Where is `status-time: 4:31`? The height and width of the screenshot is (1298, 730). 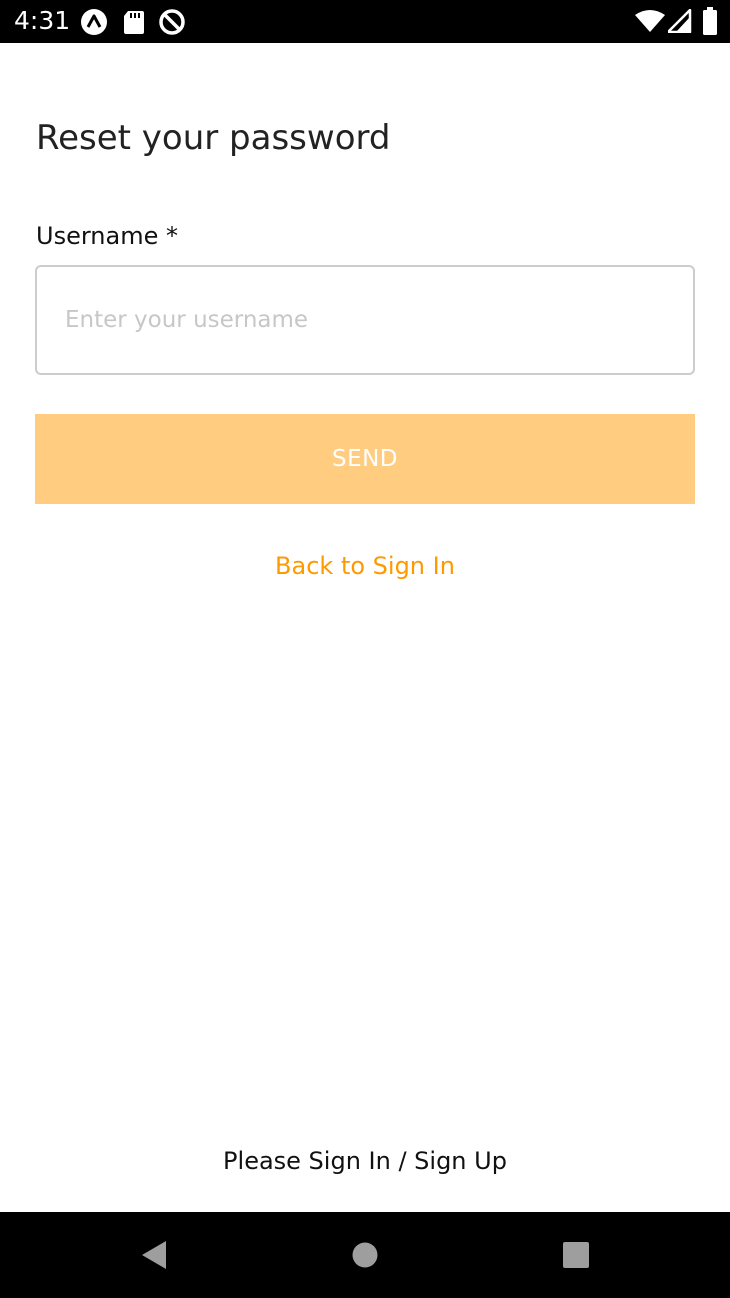 status-time: 4:31 is located at coordinates (42, 20).